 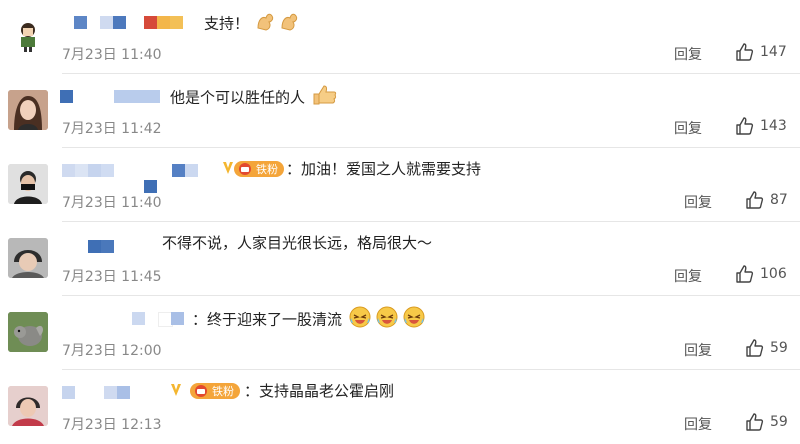 What do you see at coordinates (112, 351) in the screenshot?
I see `comment-time: 7月23日 12:00` at bounding box center [112, 351].